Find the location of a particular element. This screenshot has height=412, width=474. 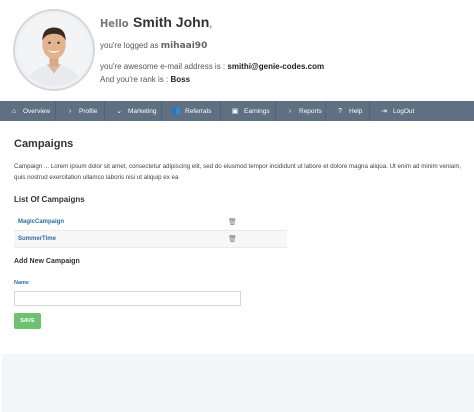

nav-label: Profile is located at coordinates (88, 111).